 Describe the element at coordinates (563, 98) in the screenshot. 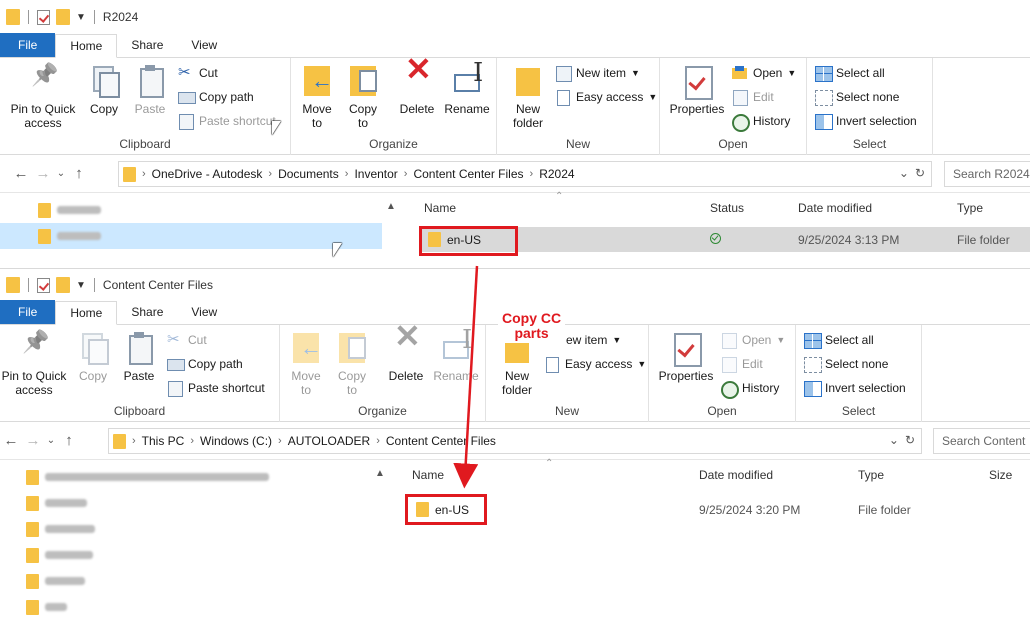

I see `easy-access-icon` at that location.